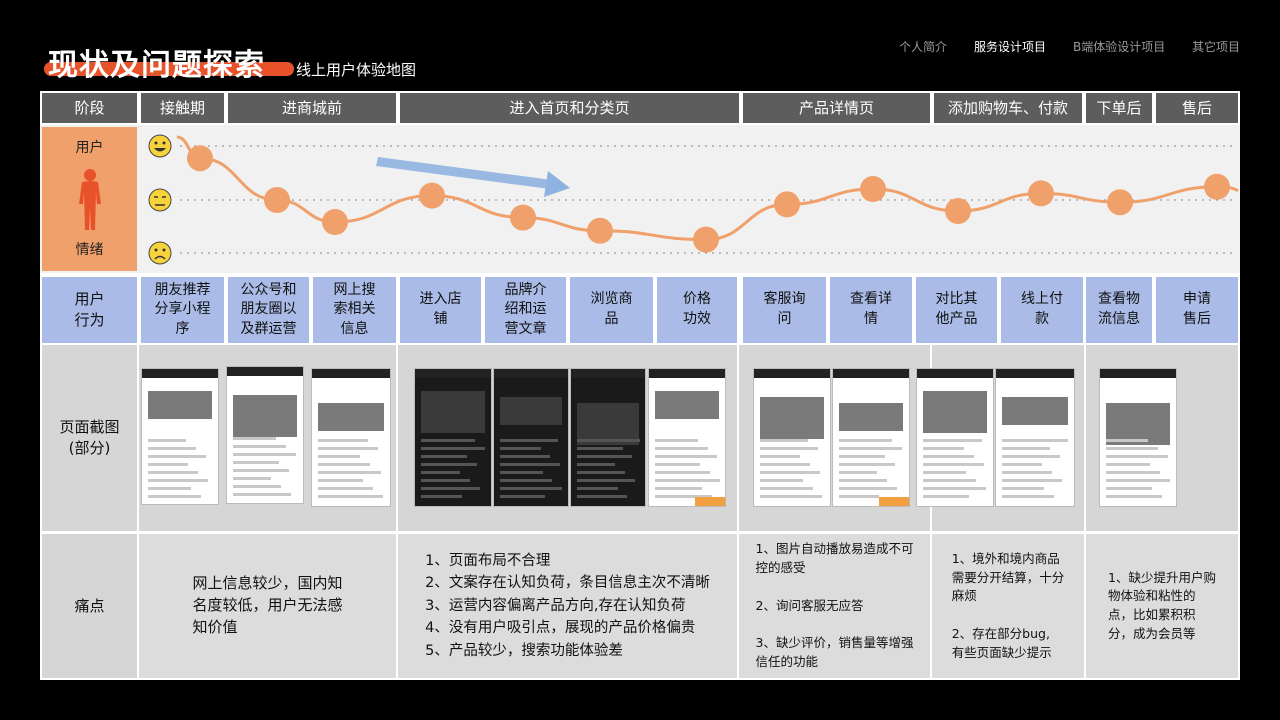 Image resolution: width=1280 pixels, height=720 pixels. I want to click on pain-text: 2、存在部分bug,, so click(1000, 633).